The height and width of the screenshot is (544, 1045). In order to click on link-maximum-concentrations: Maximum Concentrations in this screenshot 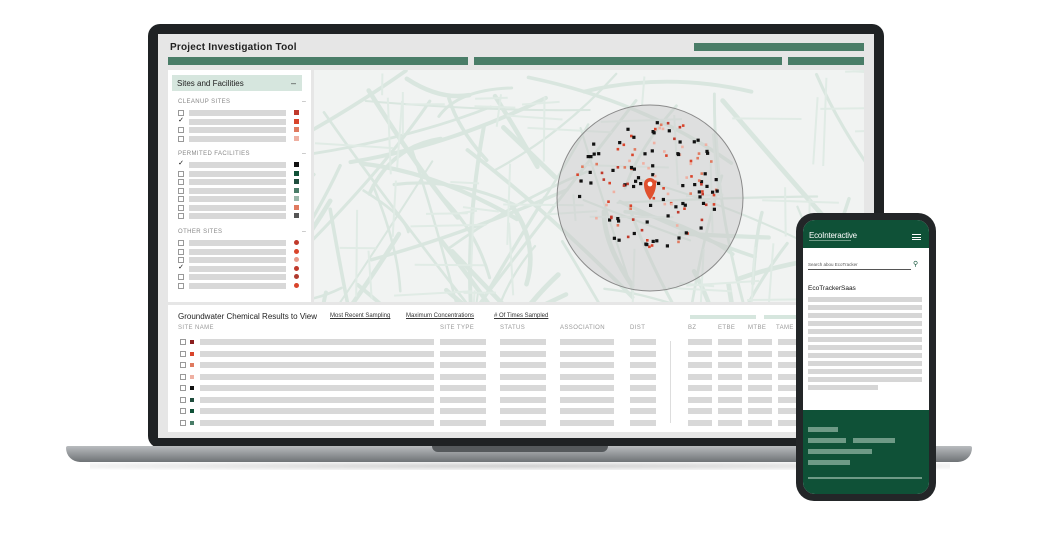, I will do `click(440, 316)`.